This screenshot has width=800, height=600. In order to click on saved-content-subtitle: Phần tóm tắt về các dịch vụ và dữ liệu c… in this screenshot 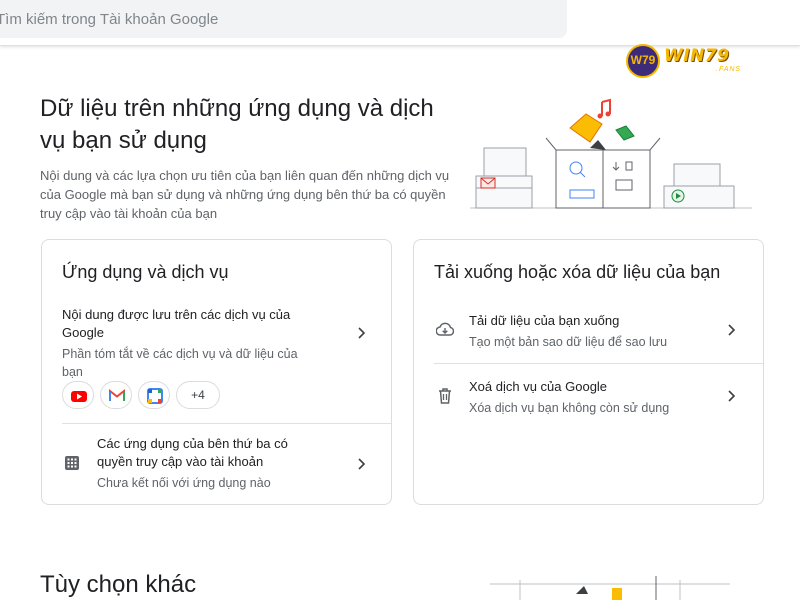, I will do `click(180, 363)`.